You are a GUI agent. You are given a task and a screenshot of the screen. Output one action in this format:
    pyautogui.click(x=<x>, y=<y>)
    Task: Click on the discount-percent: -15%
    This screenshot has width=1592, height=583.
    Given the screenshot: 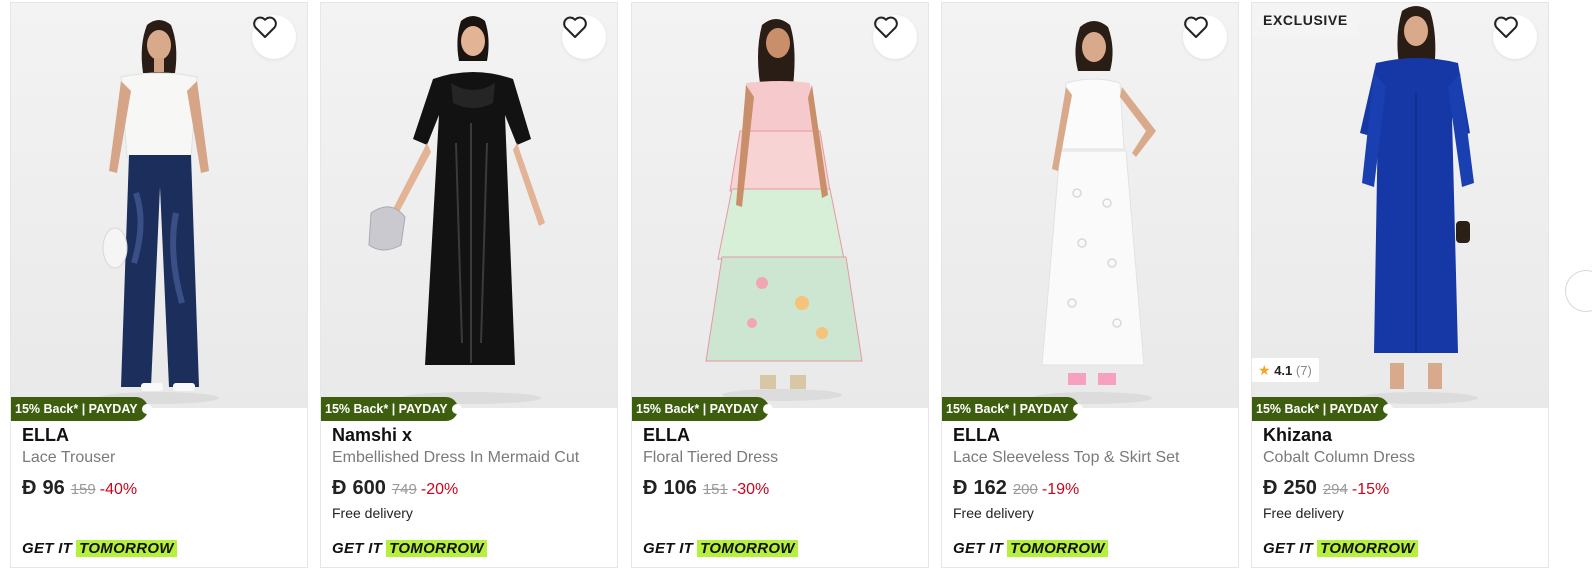 What is the action you would take?
    pyautogui.click(x=1370, y=489)
    